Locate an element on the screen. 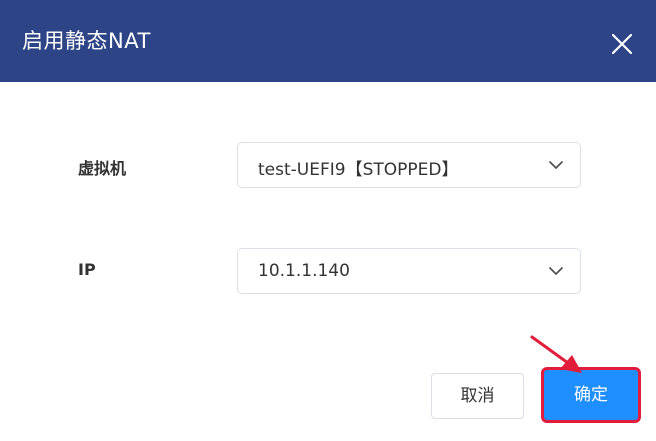 Image resolution: width=656 pixels, height=441 pixels. close-icon is located at coordinates (622, 44).